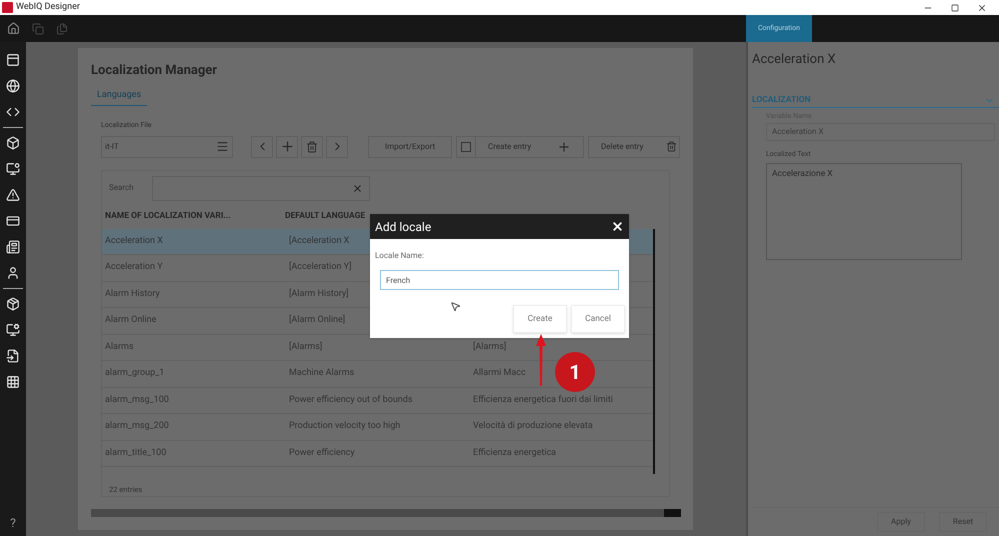 This screenshot has height=536, width=999. I want to click on table-cell: Production velocity too high, so click(344, 426).